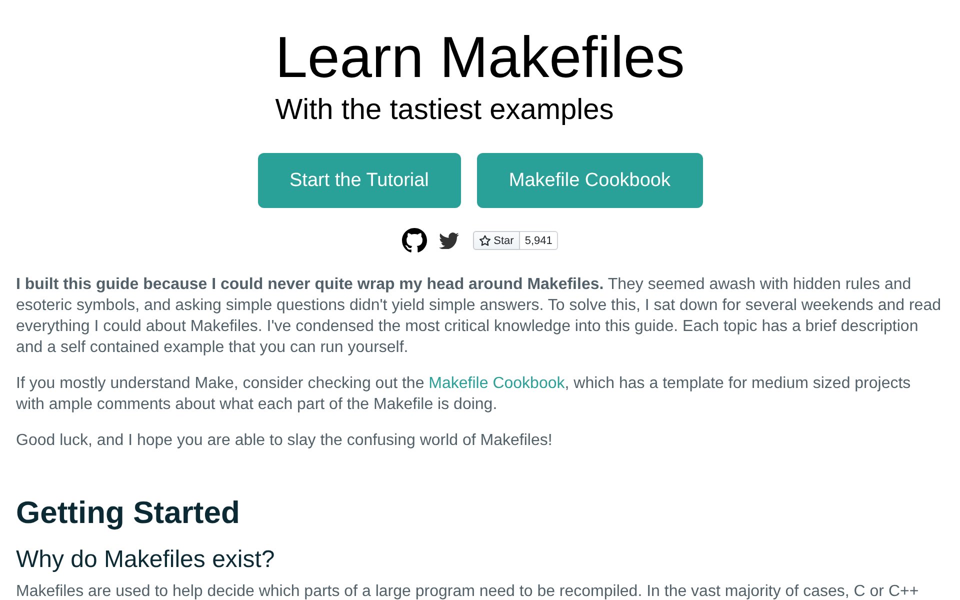  What do you see at coordinates (448, 240) in the screenshot?
I see `bird-icon` at bounding box center [448, 240].